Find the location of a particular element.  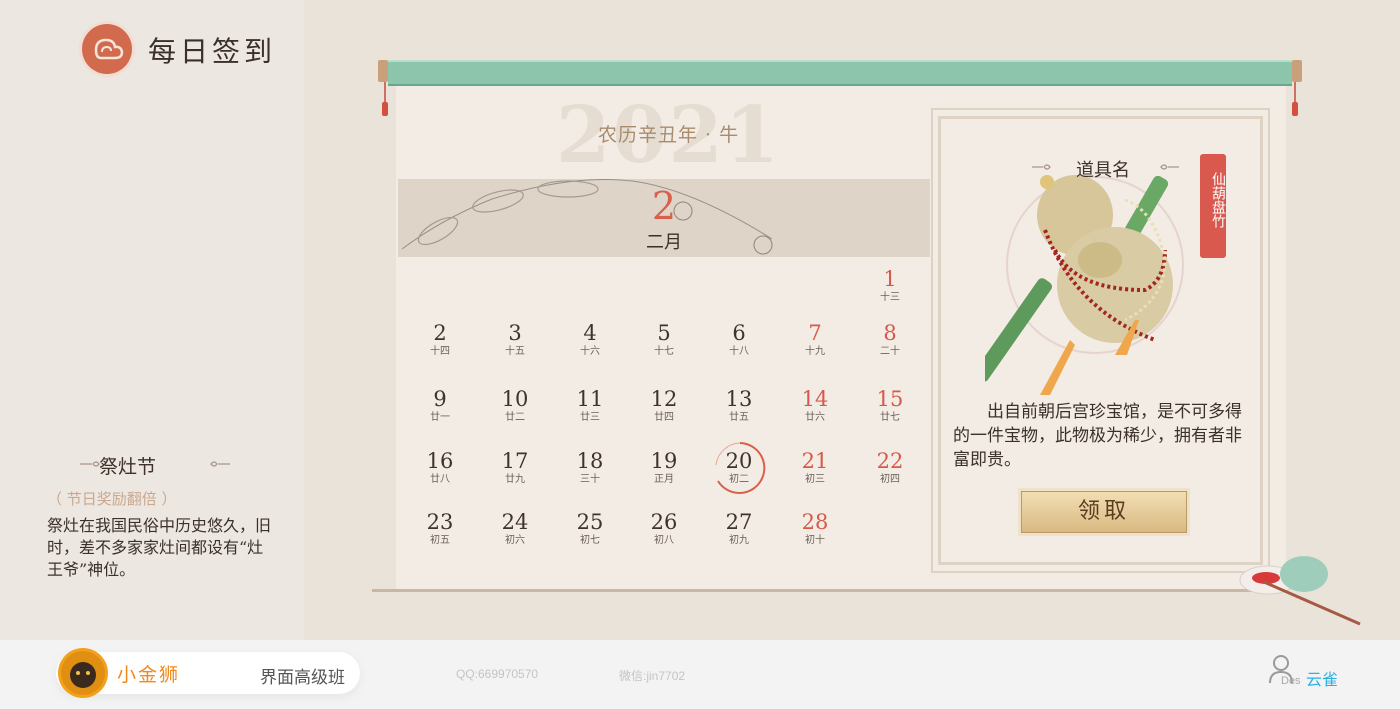

item-description: 出自前朝后宫珍宝馆，是不可多得的一件宝物，此物极为稀少，拥有者非富即贵。 is located at coordinates (1097, 436).